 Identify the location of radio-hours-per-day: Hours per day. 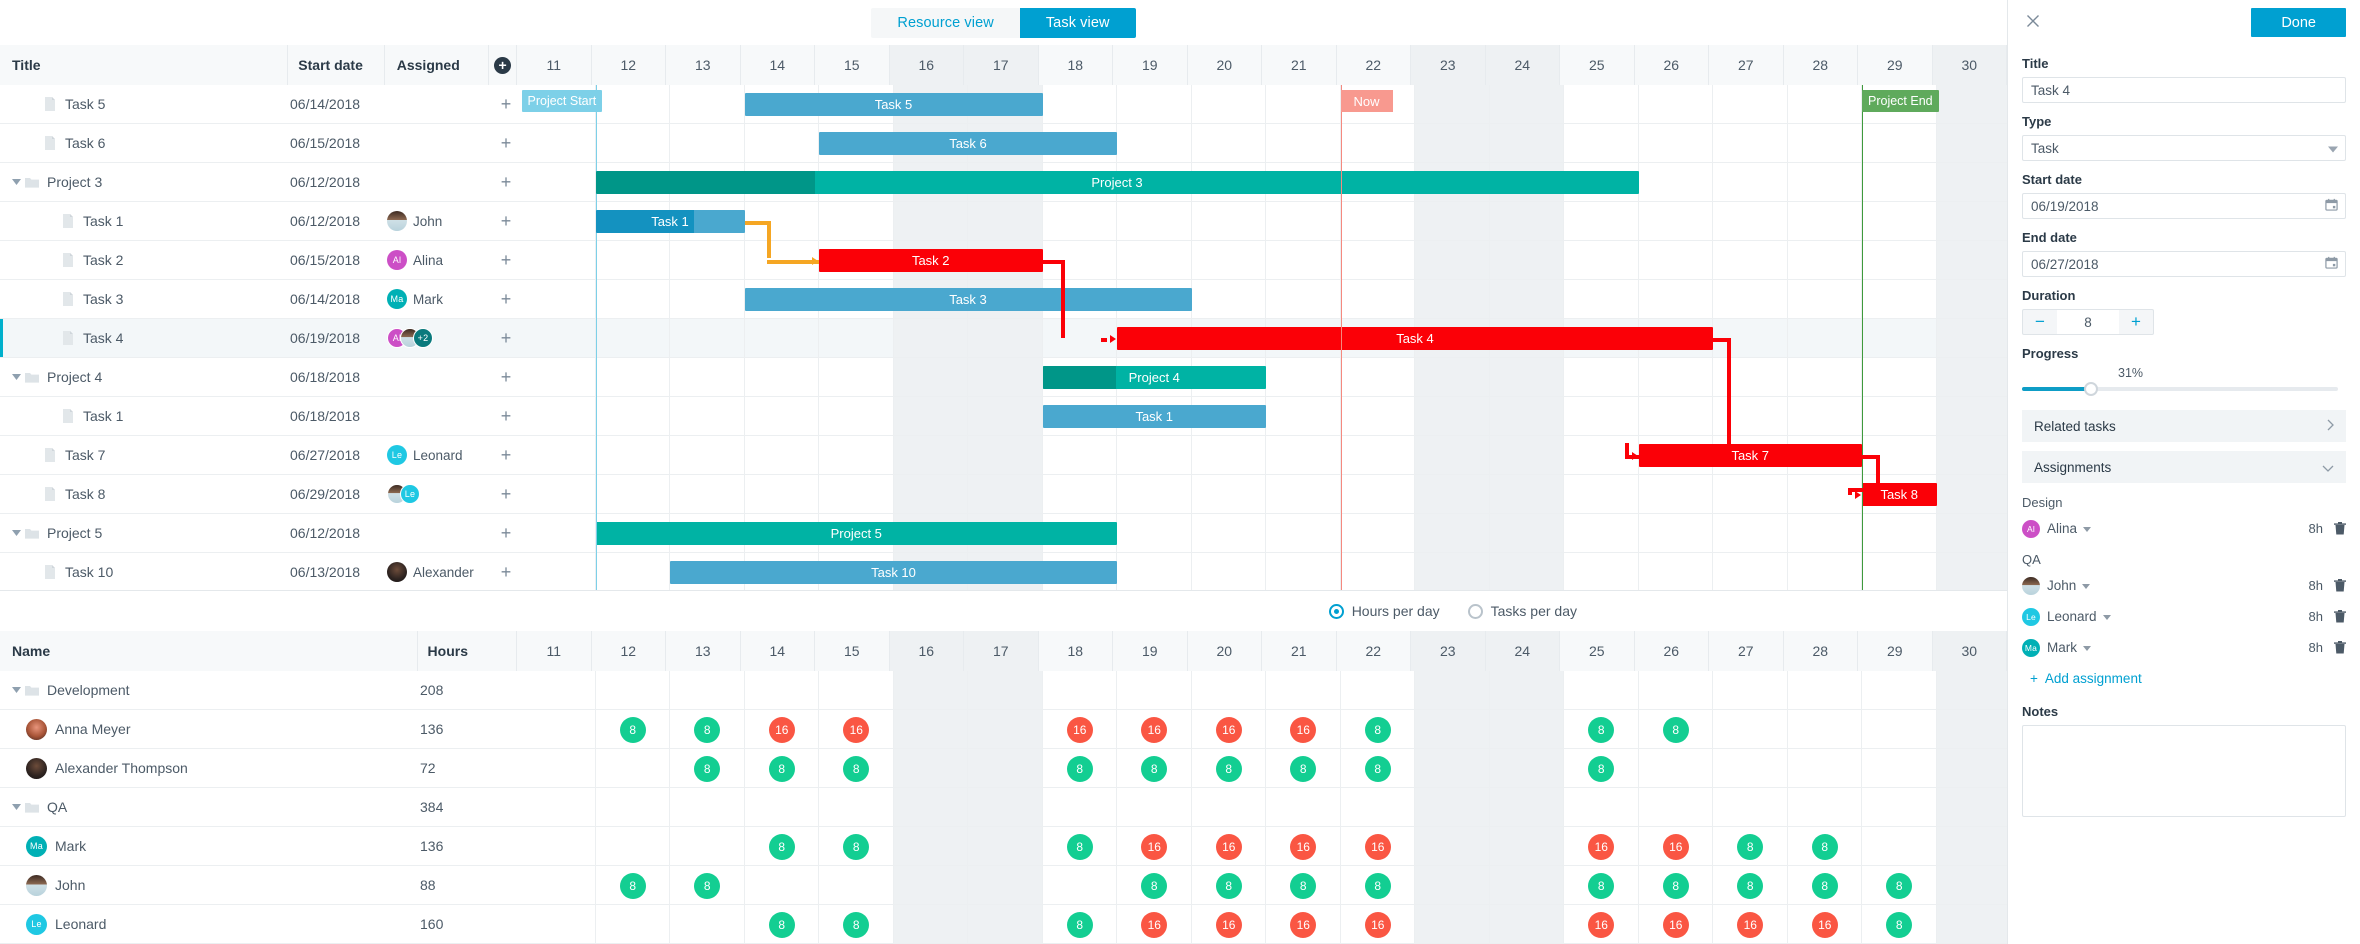
(1384, 611).